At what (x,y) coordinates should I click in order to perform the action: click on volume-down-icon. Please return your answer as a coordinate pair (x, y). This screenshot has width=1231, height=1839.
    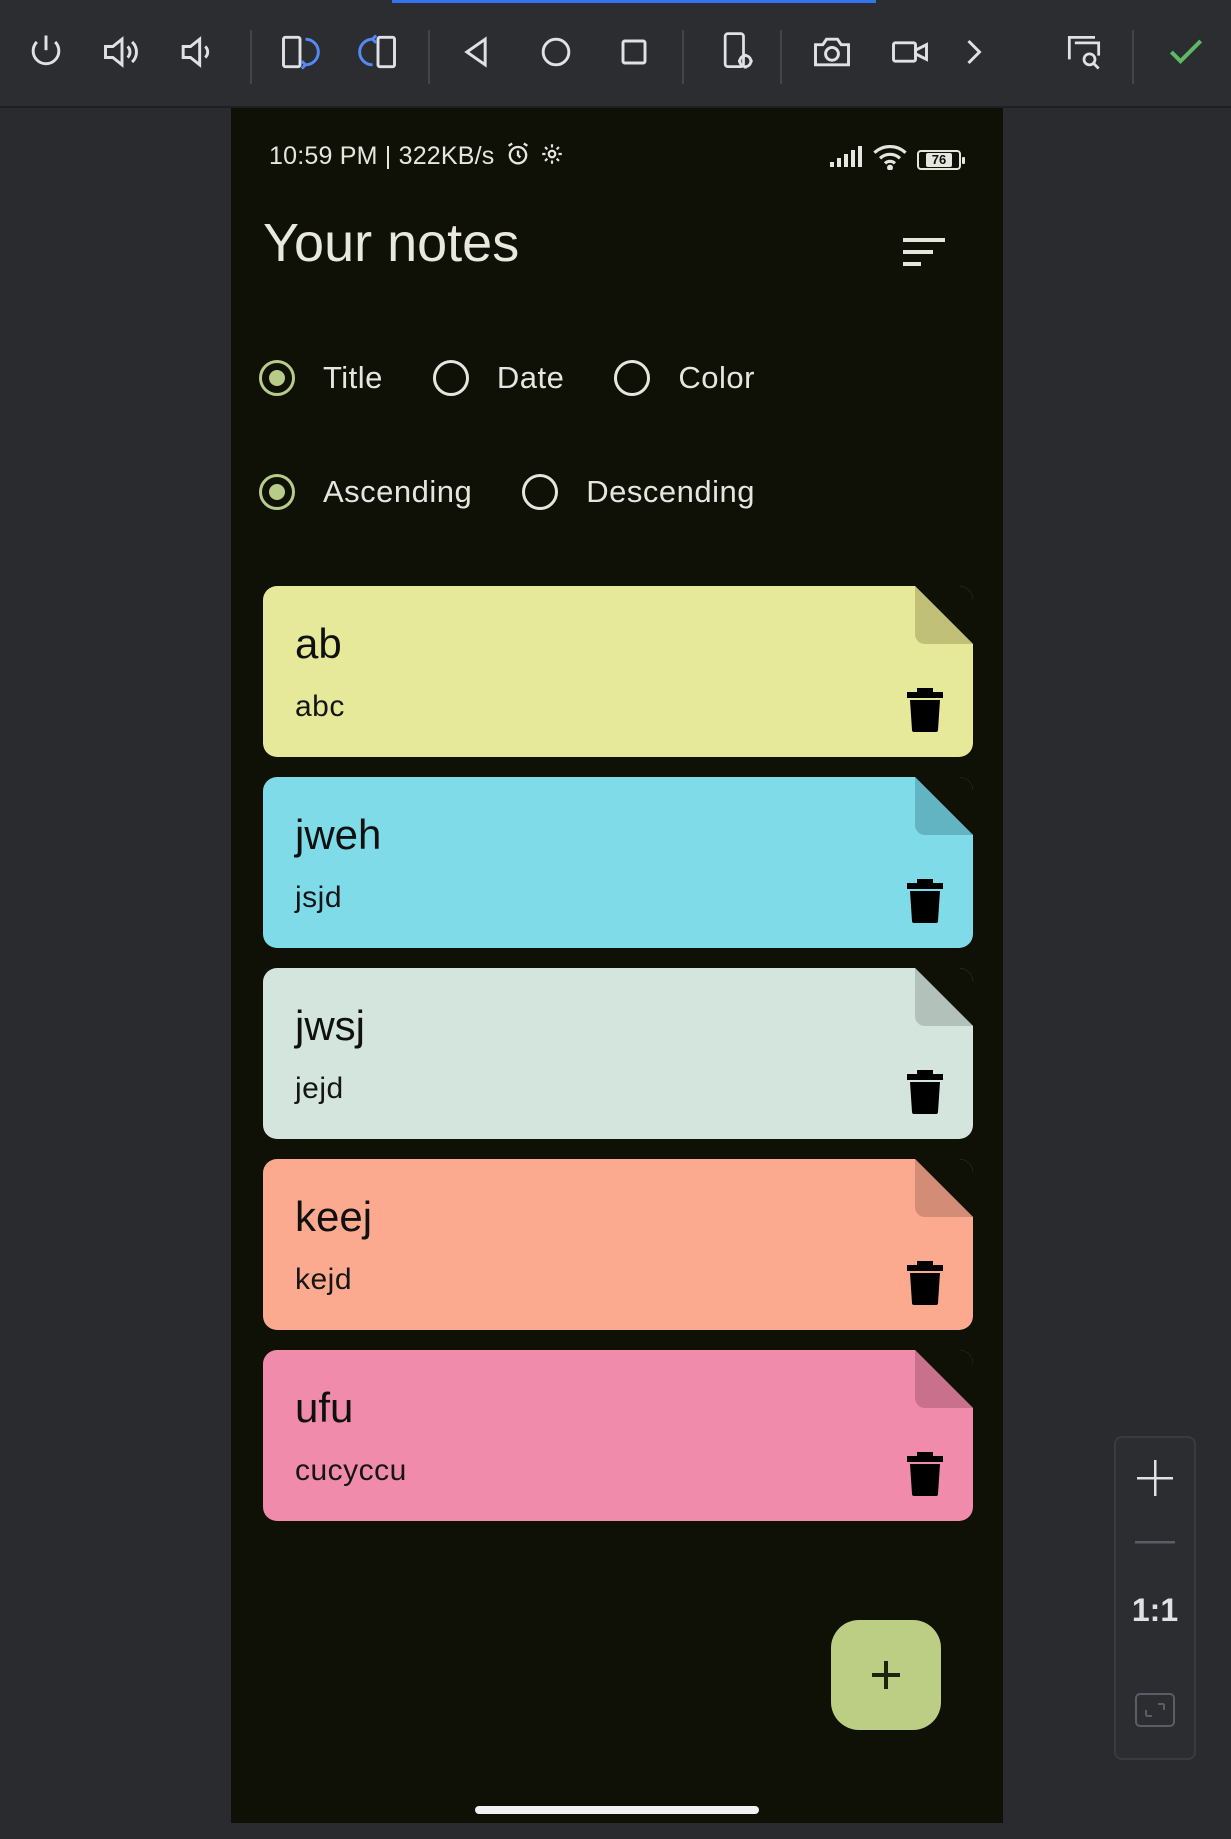
    Looking at the image, I should click on (196, 52).